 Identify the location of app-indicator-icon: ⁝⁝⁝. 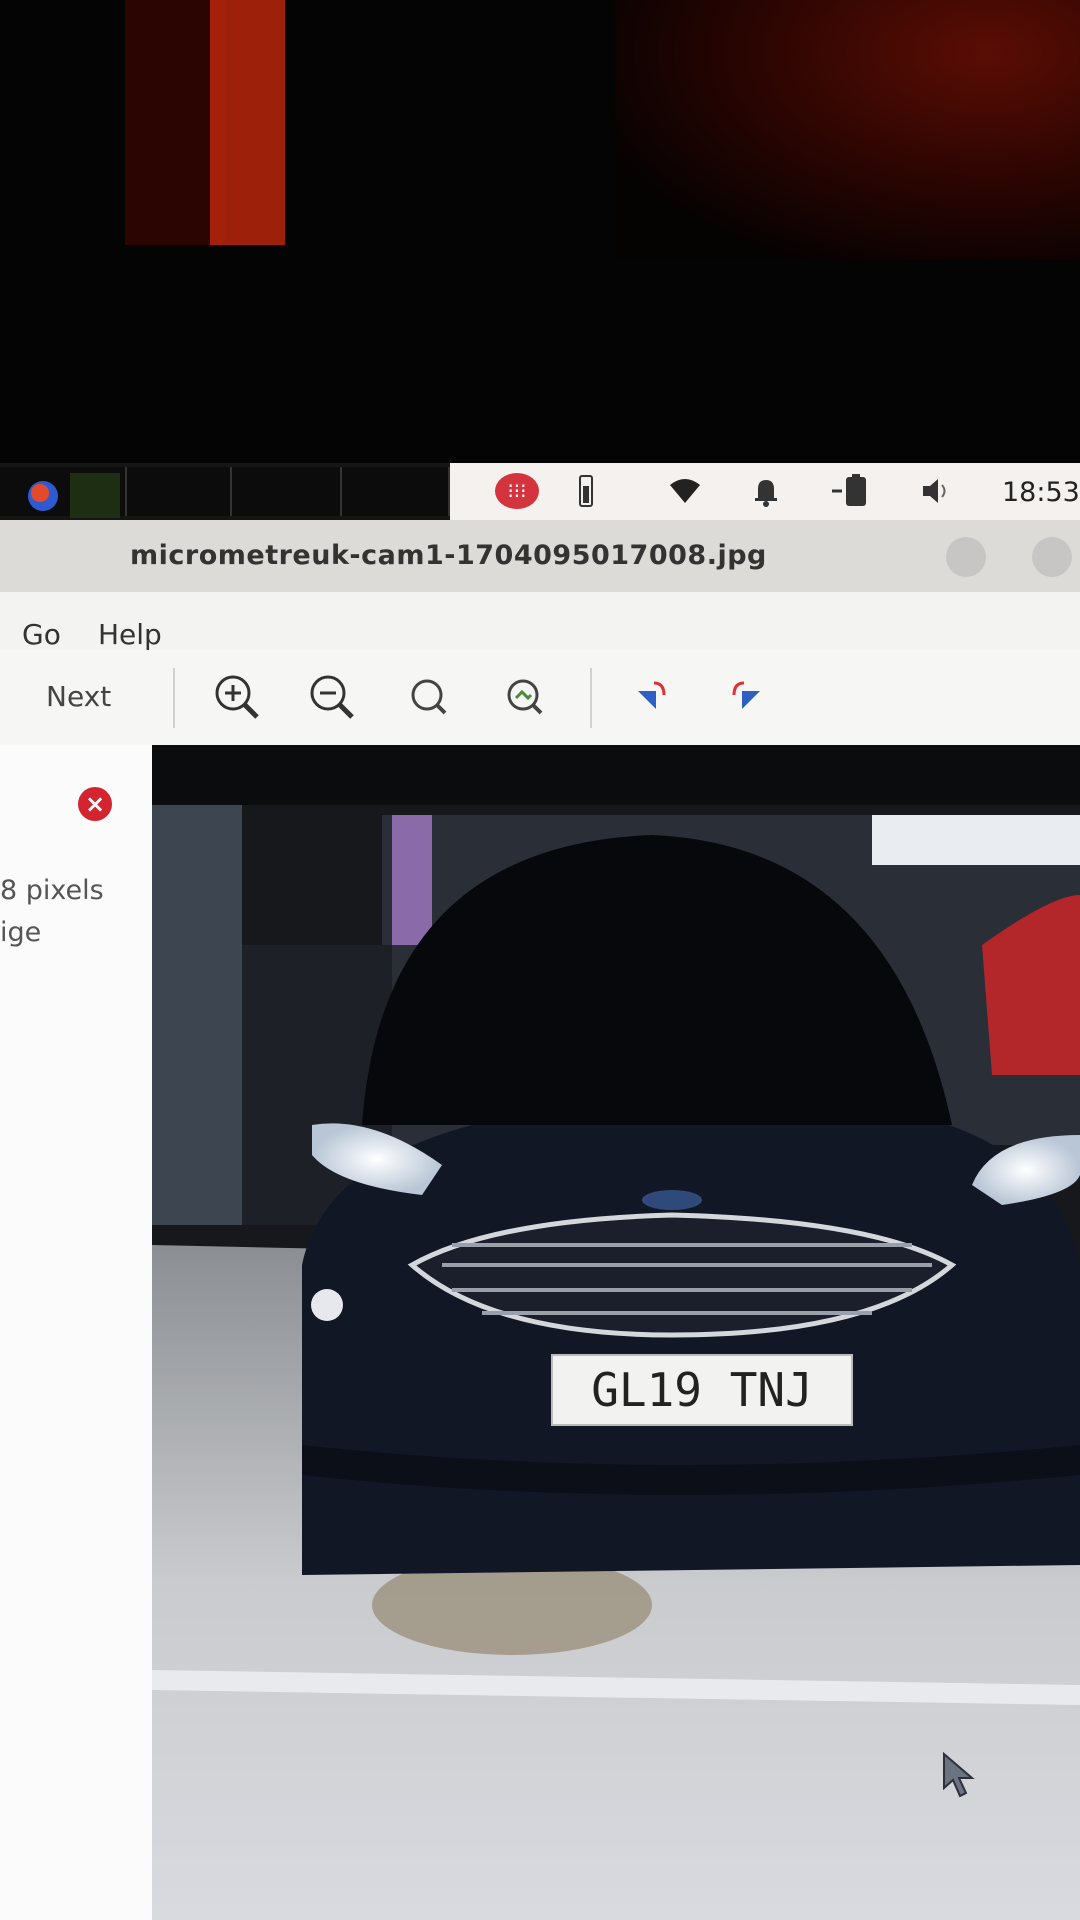
(517, 491).